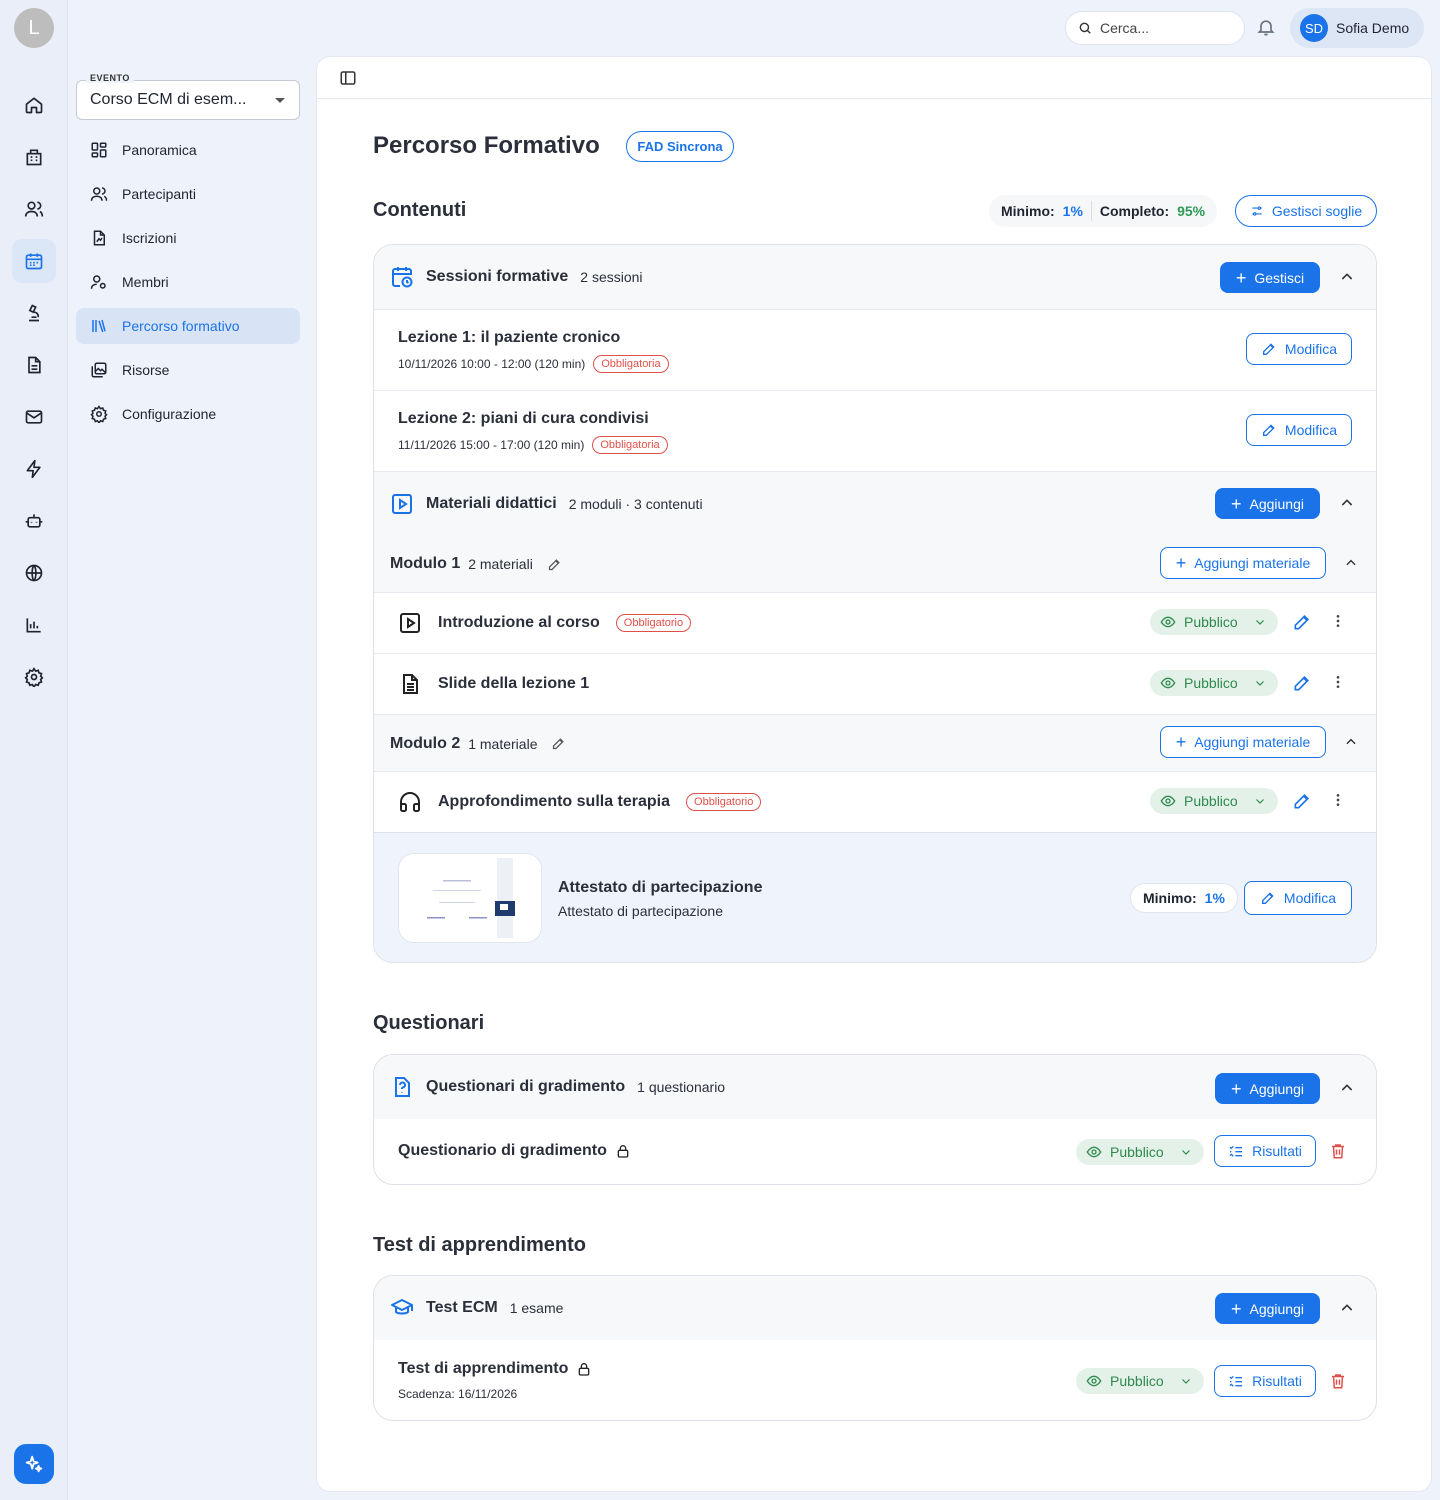  I want to click on edit-certificate-label: Modifica, so click(1310, 898).